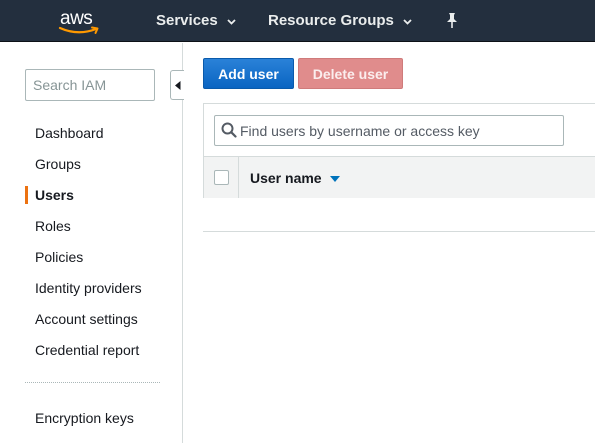  I want to click on caret-left-icon, so click(177, 85).